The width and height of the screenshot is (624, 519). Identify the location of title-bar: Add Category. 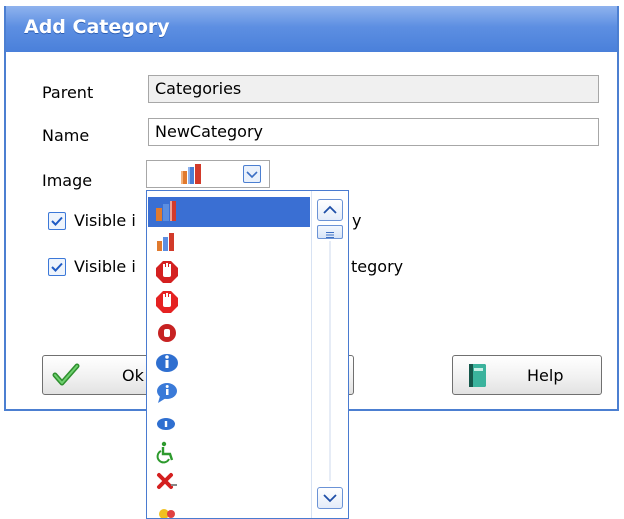
(311, 29).